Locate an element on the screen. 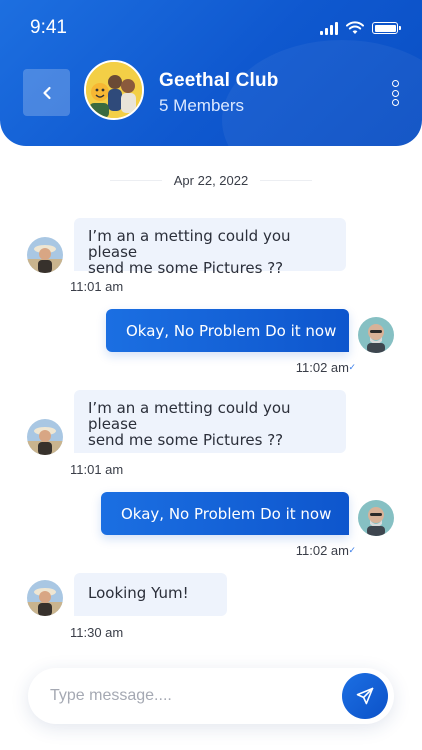 This screenshot has width=422, height=750. group-avatar is located at coordinates (114, 90).